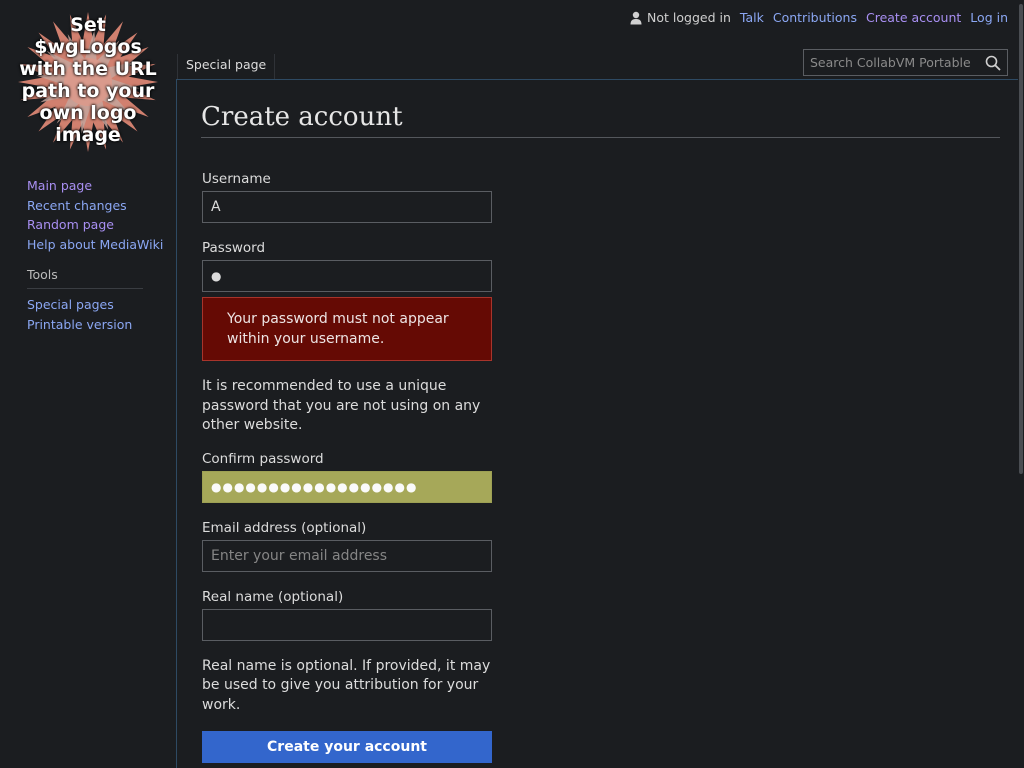 The height and width of the screenshot is (768, 1024). What do you see at coordinates (892, 62) in the screenshot?
I see `search-input` at bounding box center [892, 62].